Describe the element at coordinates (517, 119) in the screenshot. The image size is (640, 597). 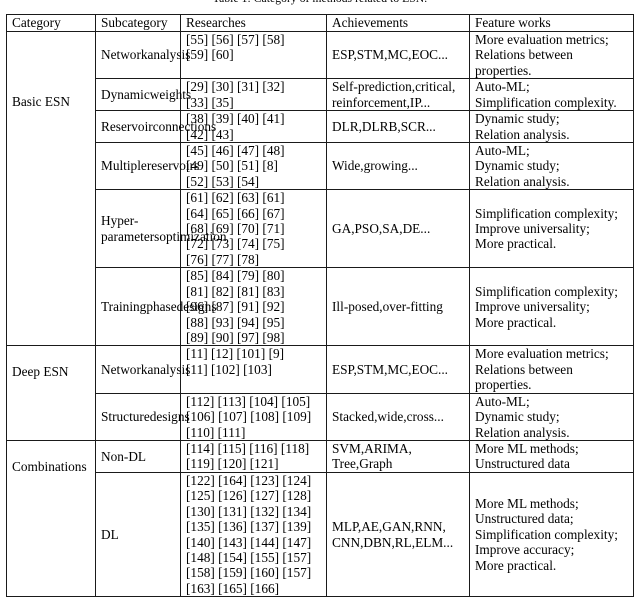
I see `feature-works-cell-line: Dynamic study;` at that location.